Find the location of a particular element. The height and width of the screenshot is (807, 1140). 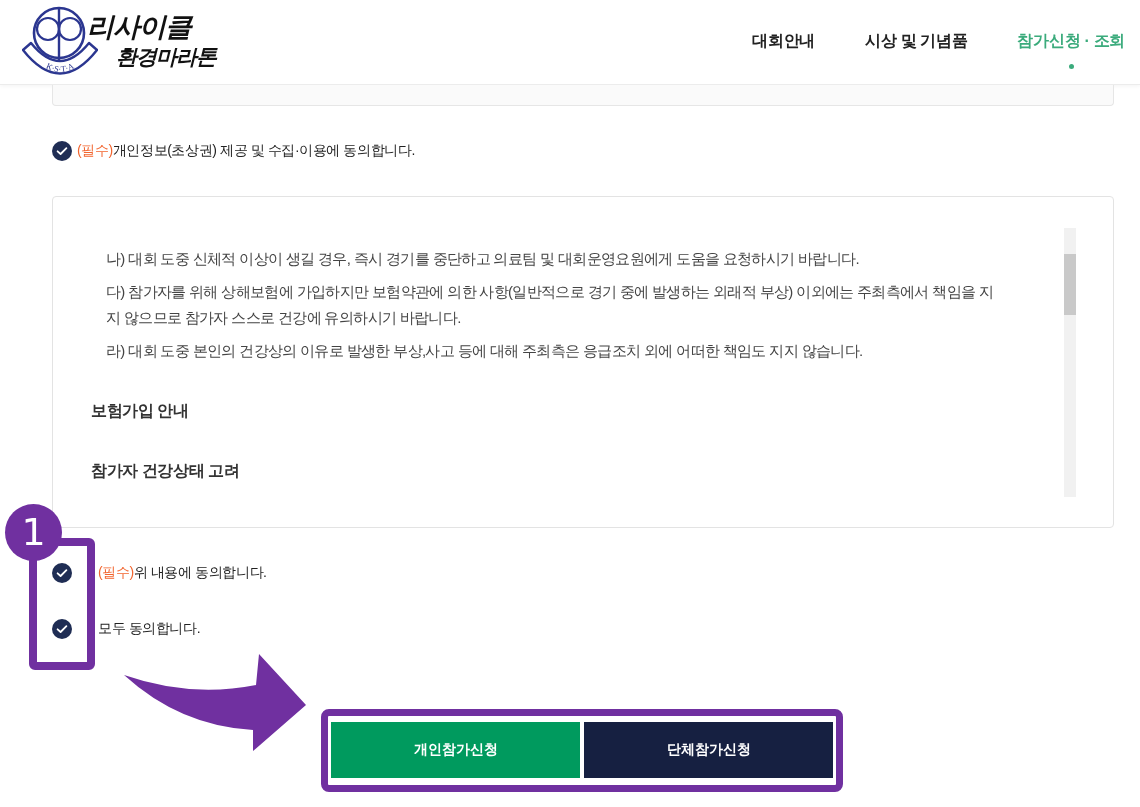

logo-title: 리사이클 is located at coordinates (140, 27).